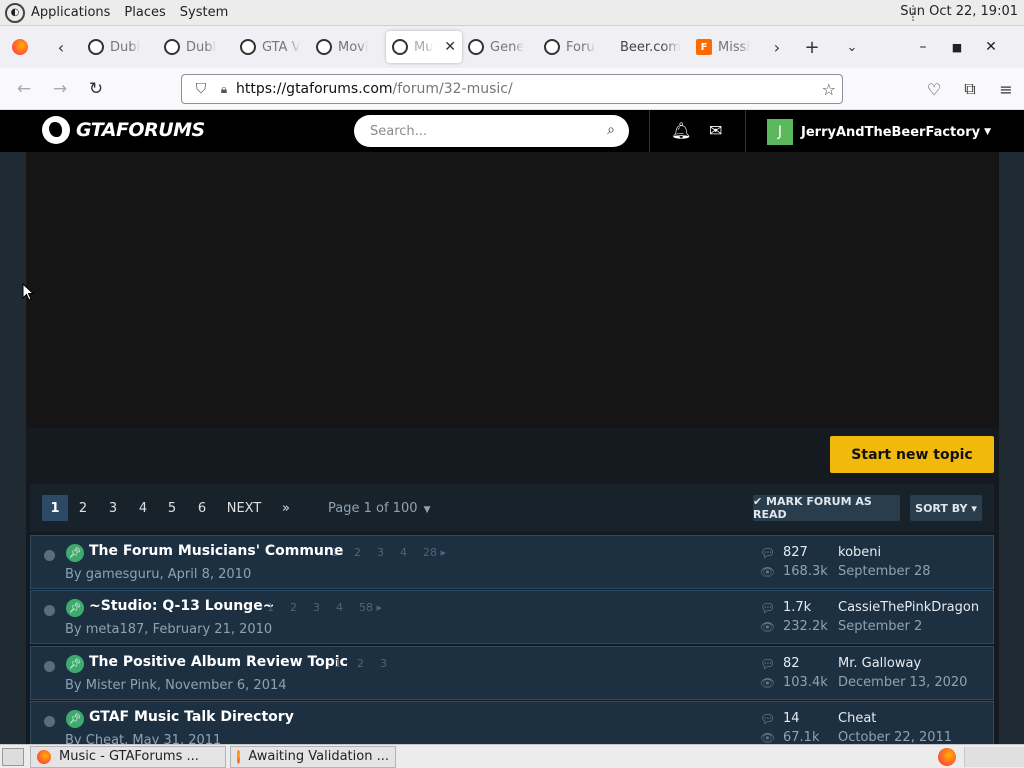  I want to click on messages-envelope-icon: ✉, so click(715, 130).